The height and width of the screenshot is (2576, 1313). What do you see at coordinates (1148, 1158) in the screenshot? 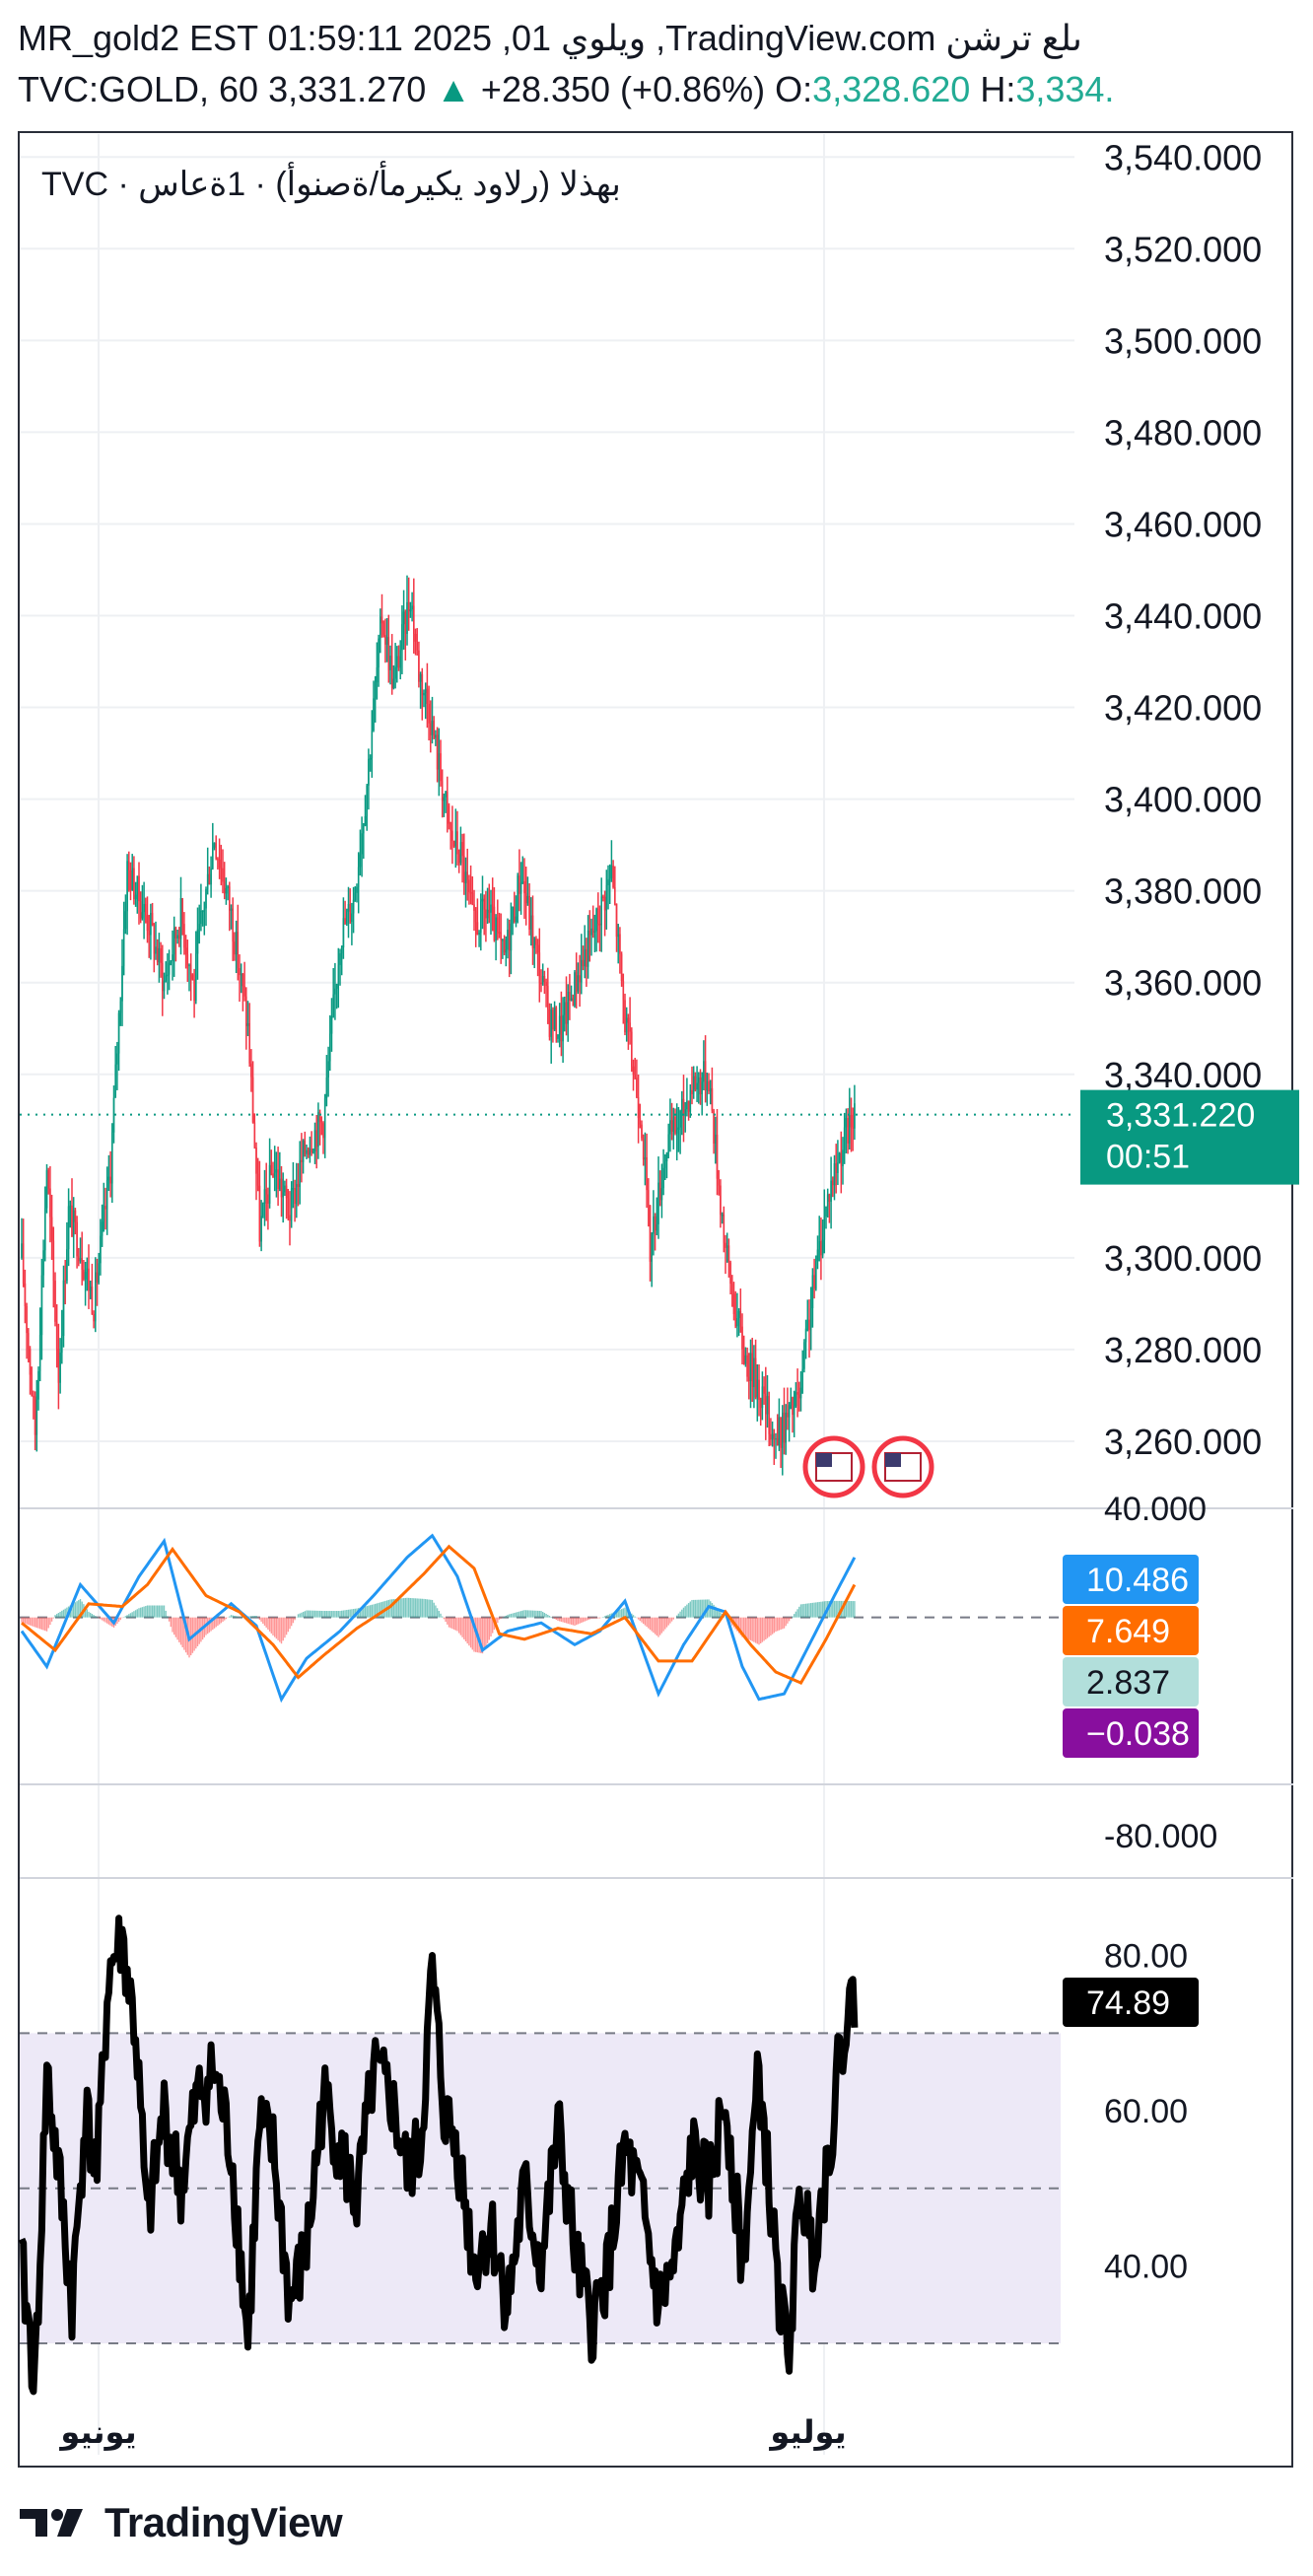
I see `price-countdown: 00:51` at bounding box center [1148, 1158].